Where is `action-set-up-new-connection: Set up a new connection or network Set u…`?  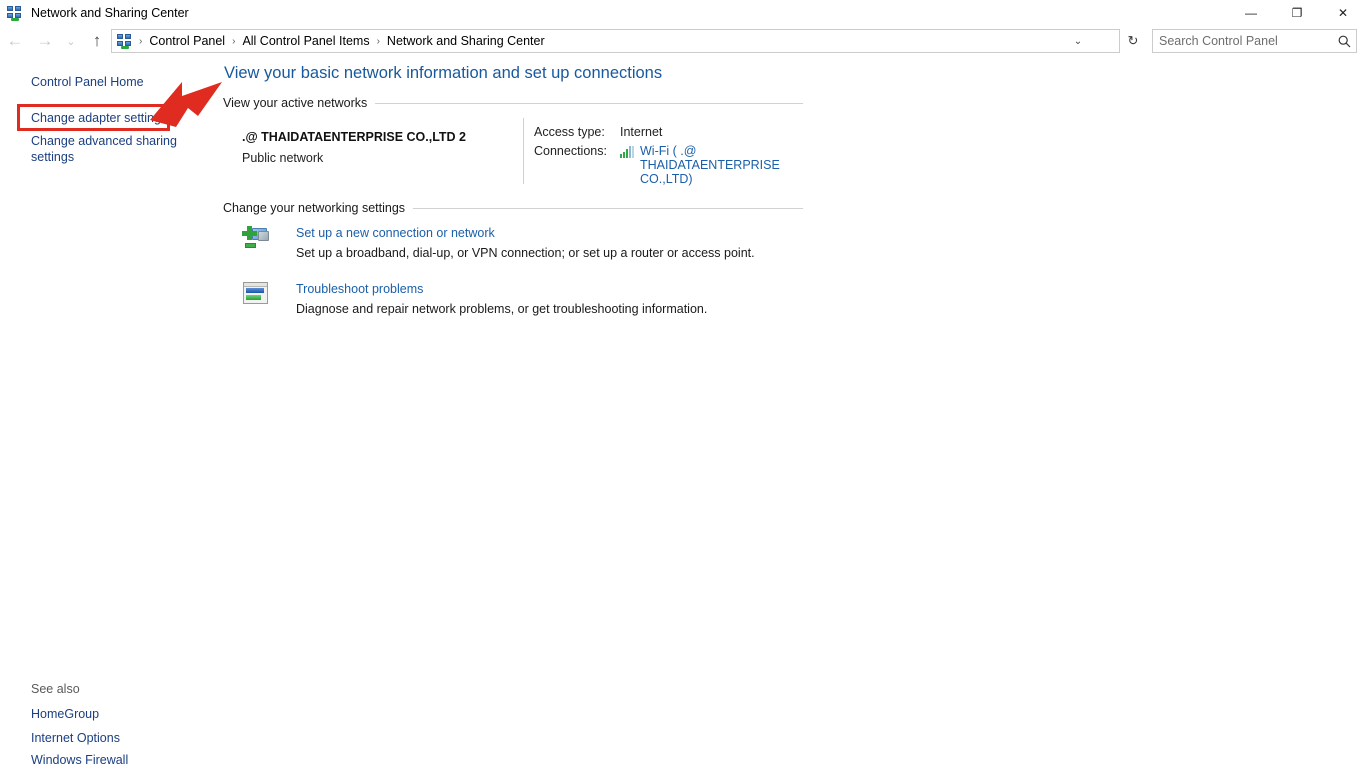 action-set-up-new-connection: Set up a new connection or network Set u… is located at coordinates (592, 247).